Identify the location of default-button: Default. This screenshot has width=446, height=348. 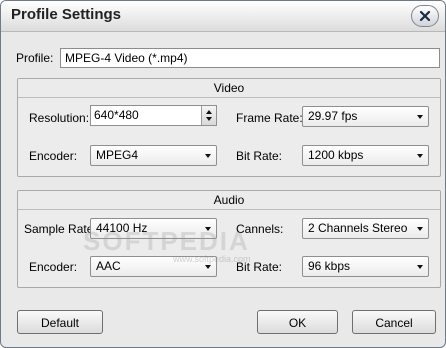
(60, 322).